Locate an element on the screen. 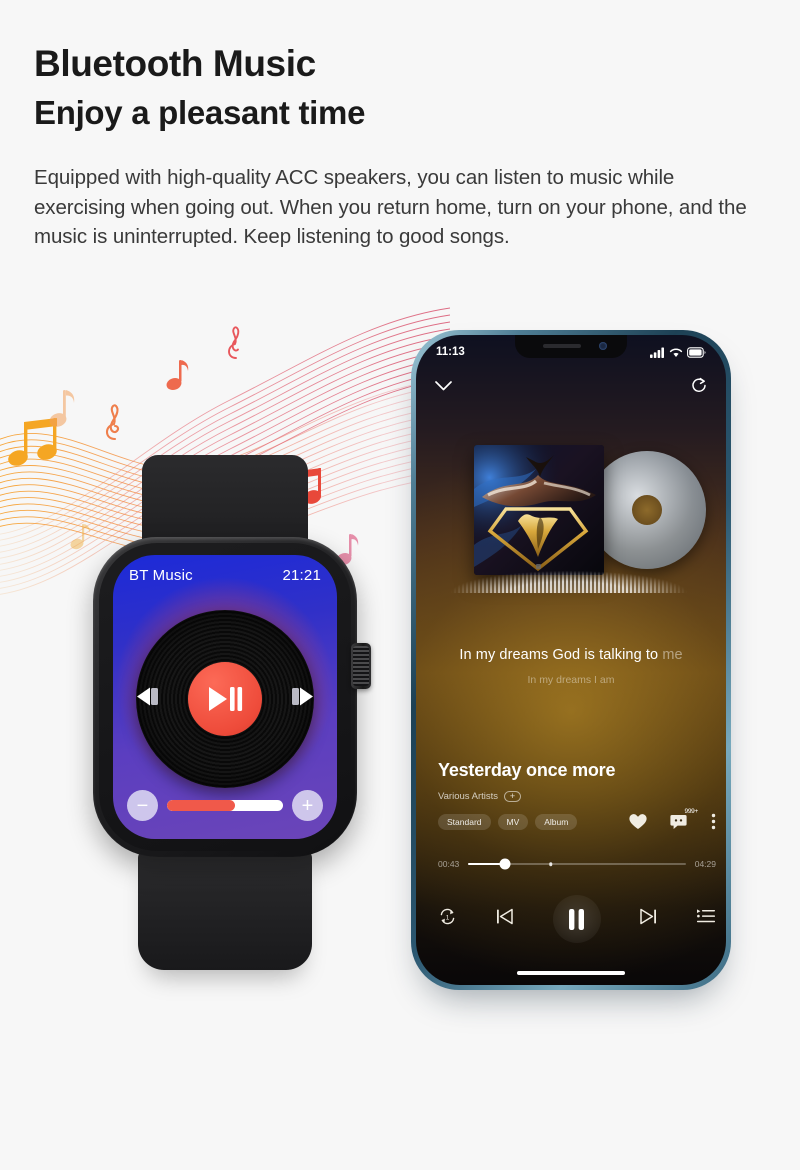  follow-artist-button: + is located at coordinates (513, 796).